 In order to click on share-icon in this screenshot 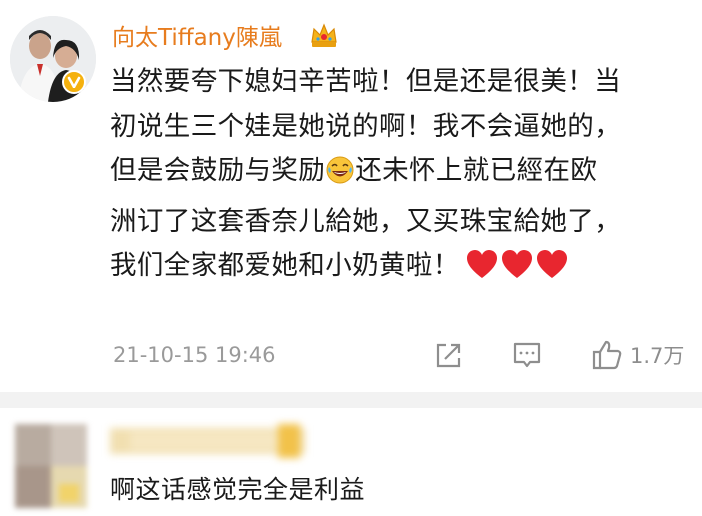, I will do `click(449, 355)`.